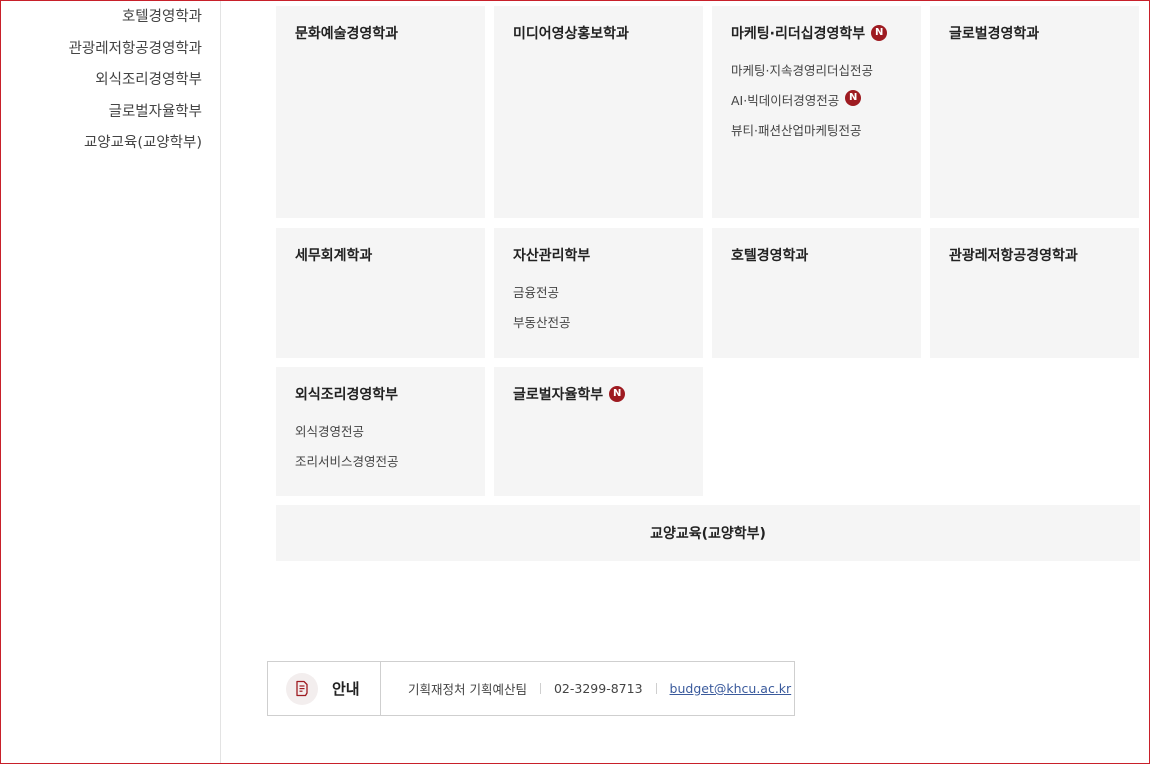 The width and height of the screenshot is (1150, 764). Describe the element at coordinates (1034, 293) in the screenshot. I see `department-card: 관광레저항공경영학과` at that location.